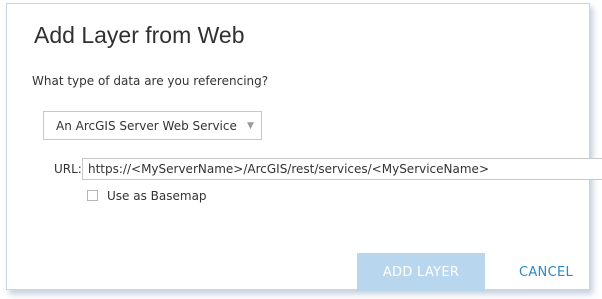 This screenshot has height=299, width=602. Describe the element at coordinates (421, 272) in the screenshot. I see `add-layer-button: ADD LAYER` at that location.